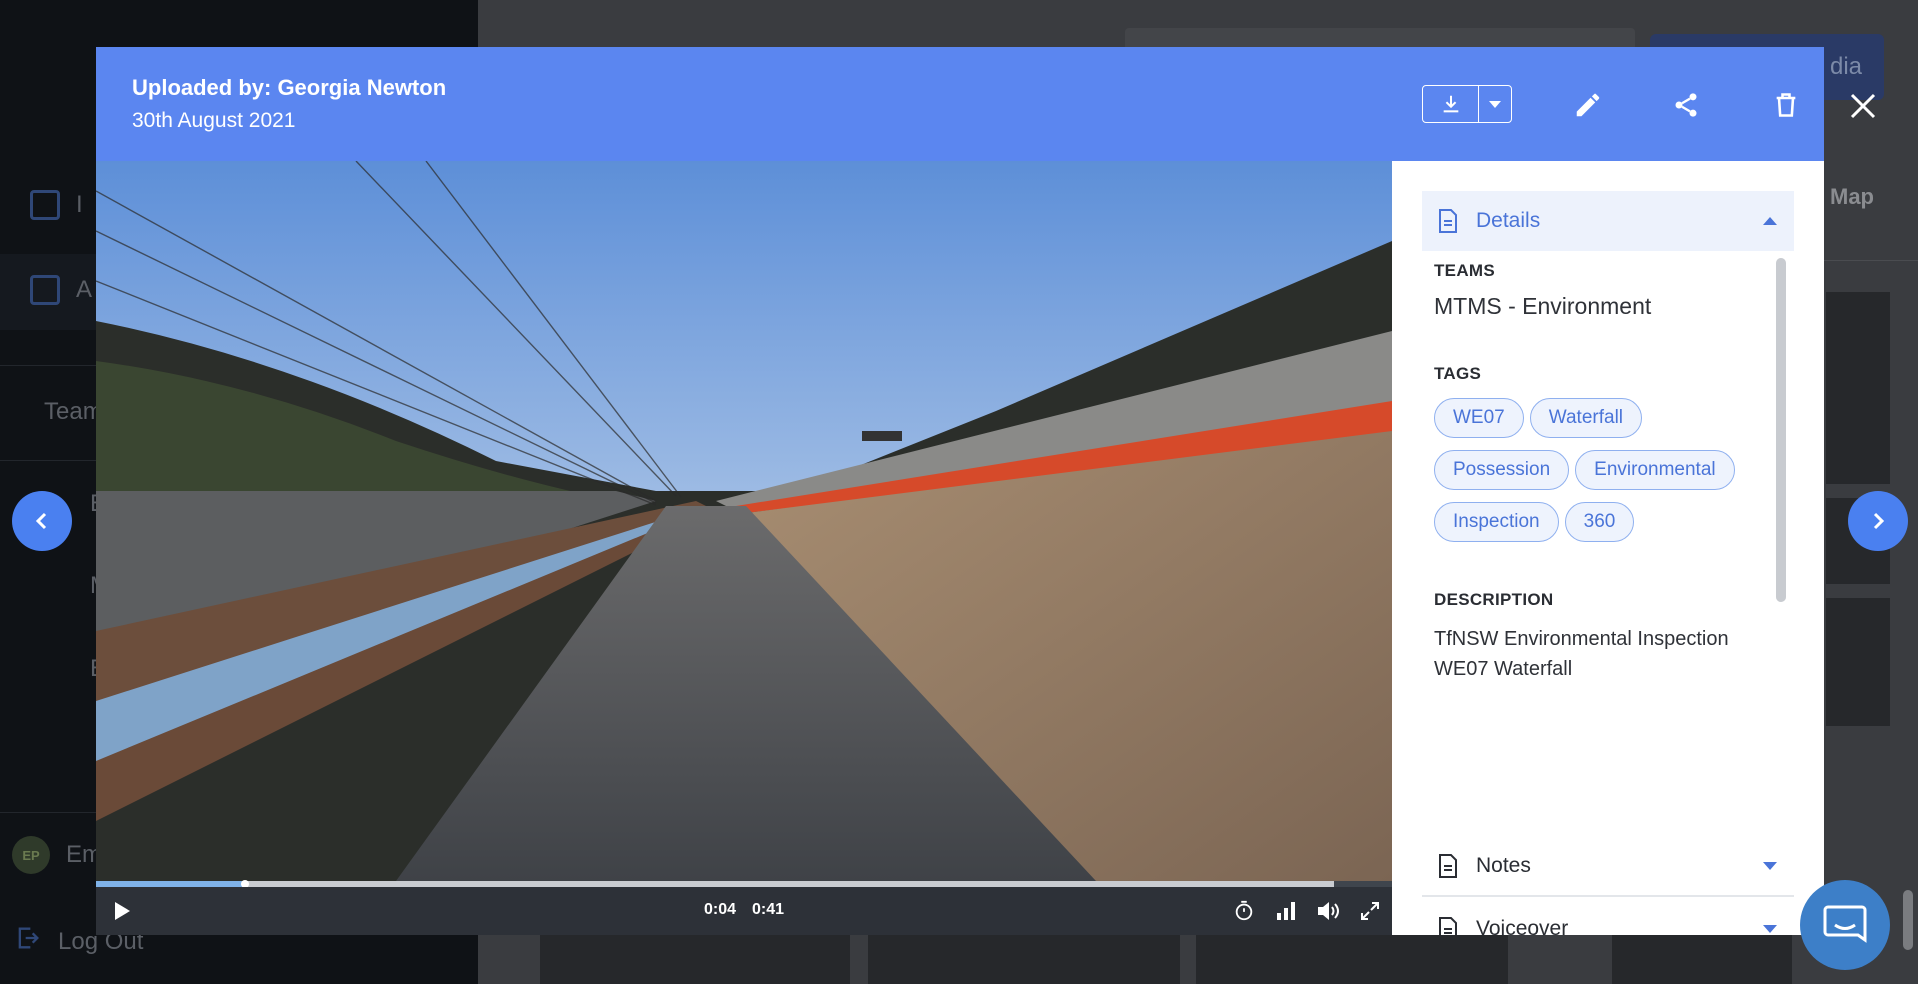  I want to click on avatar: EP, so click(31, 855).